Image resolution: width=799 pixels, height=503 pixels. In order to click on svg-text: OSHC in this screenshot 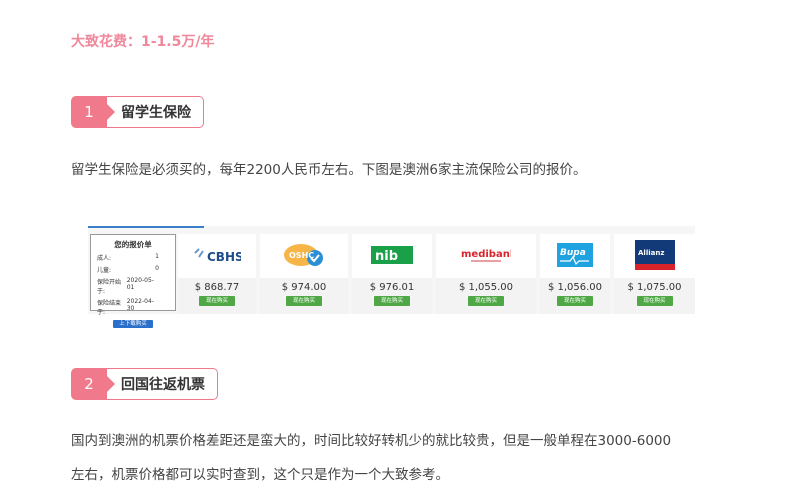, I will do `click(301, 255)`.